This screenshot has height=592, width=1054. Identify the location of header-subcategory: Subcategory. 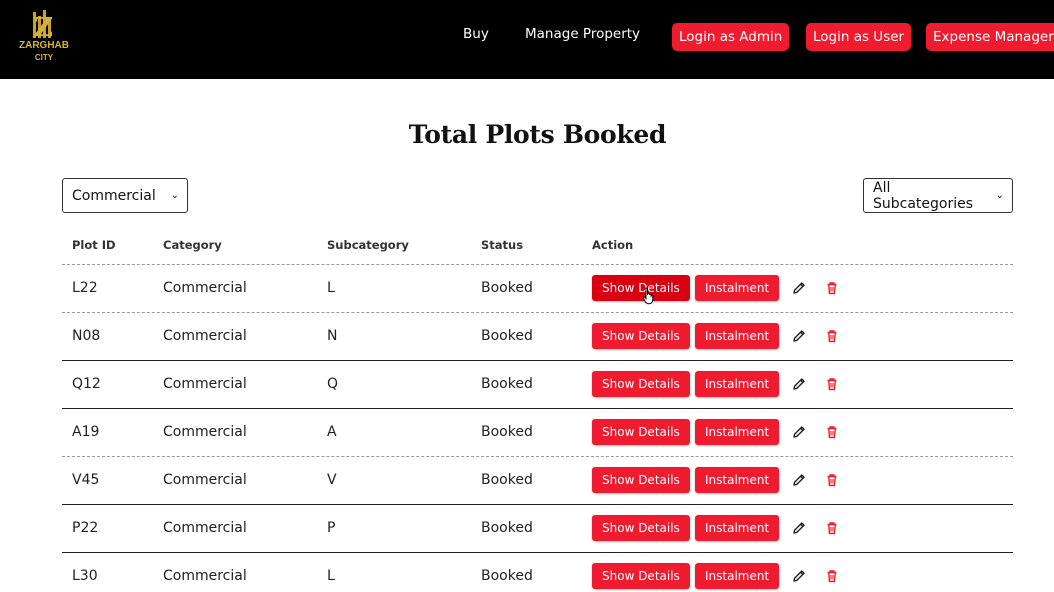
(368, 245).